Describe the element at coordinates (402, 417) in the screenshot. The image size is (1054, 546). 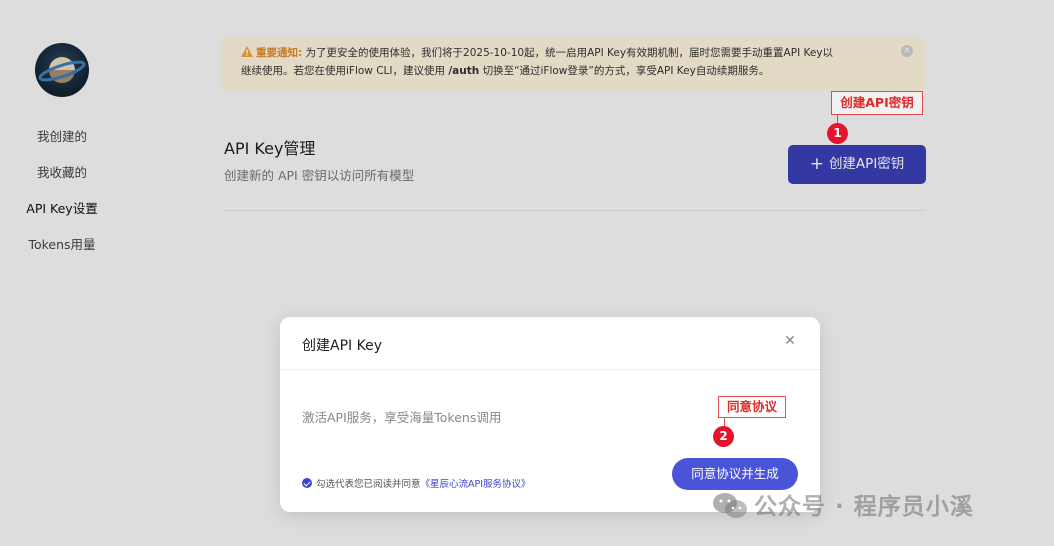
I see `modal-description: 激活API服务，享受海量Tokens调用` at that location.